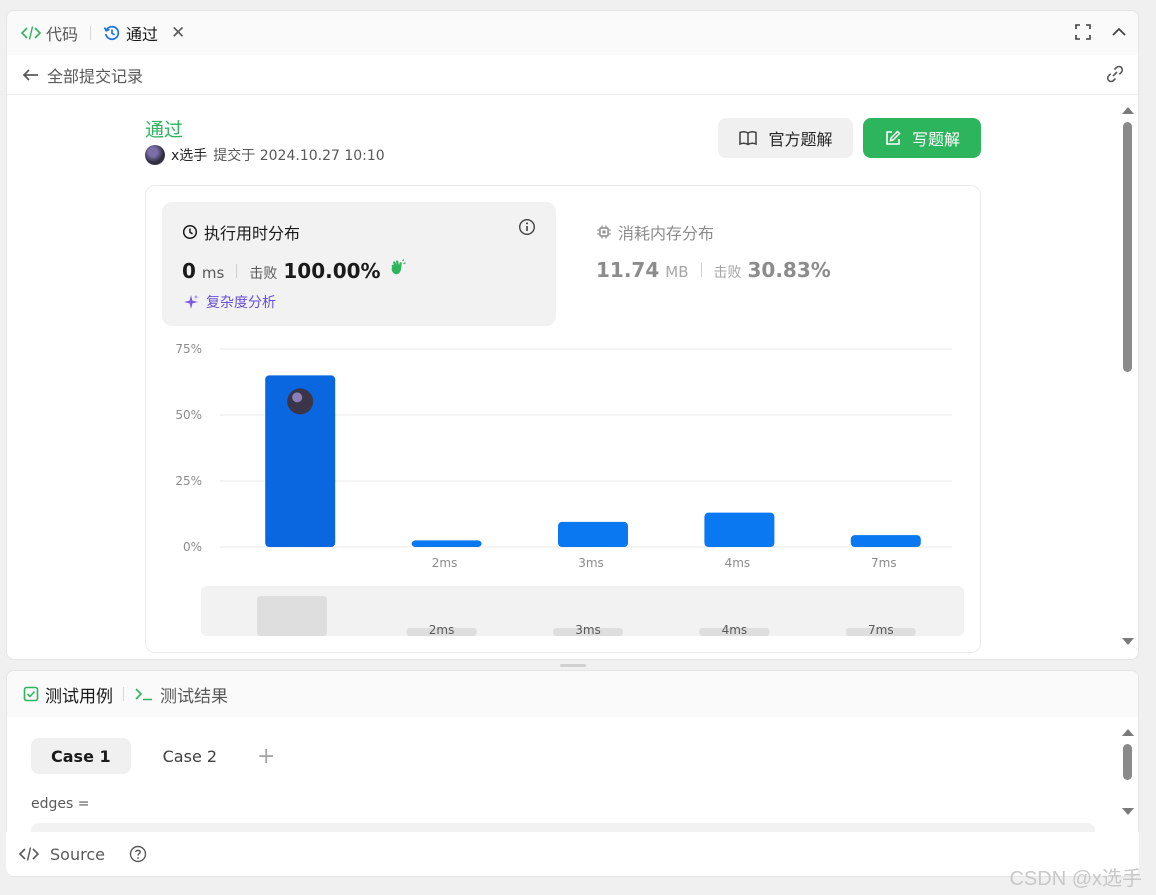 Image resolution: width=1156 pixels, height=895 pixels. I want to click on fullscreen-icon, so click(1083, 32).